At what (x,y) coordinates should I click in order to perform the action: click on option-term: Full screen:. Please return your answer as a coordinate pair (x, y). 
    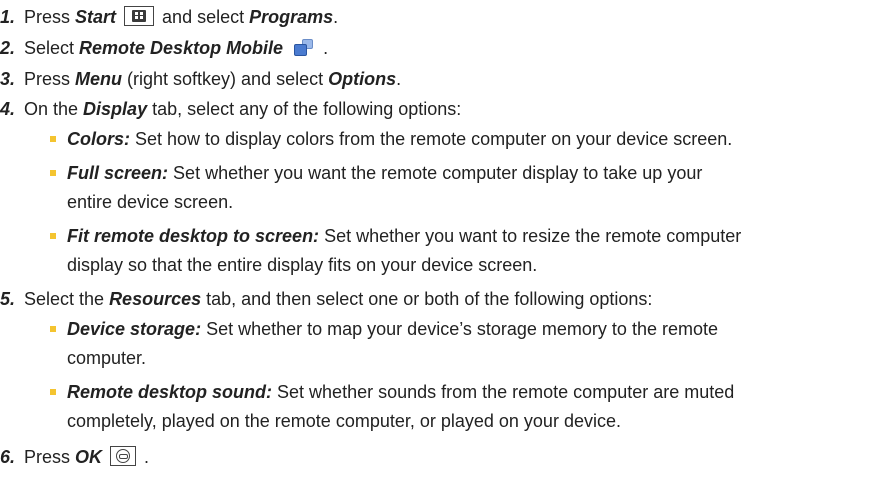
    Looking at the image, I should click on (118, 173).